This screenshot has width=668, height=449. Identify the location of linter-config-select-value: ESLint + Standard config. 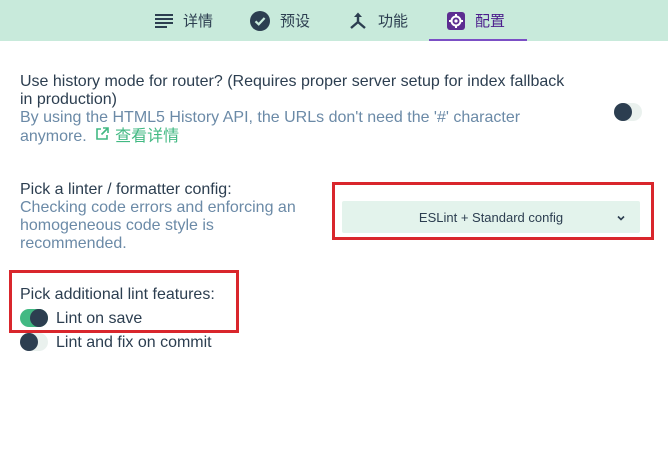
(491, 217).